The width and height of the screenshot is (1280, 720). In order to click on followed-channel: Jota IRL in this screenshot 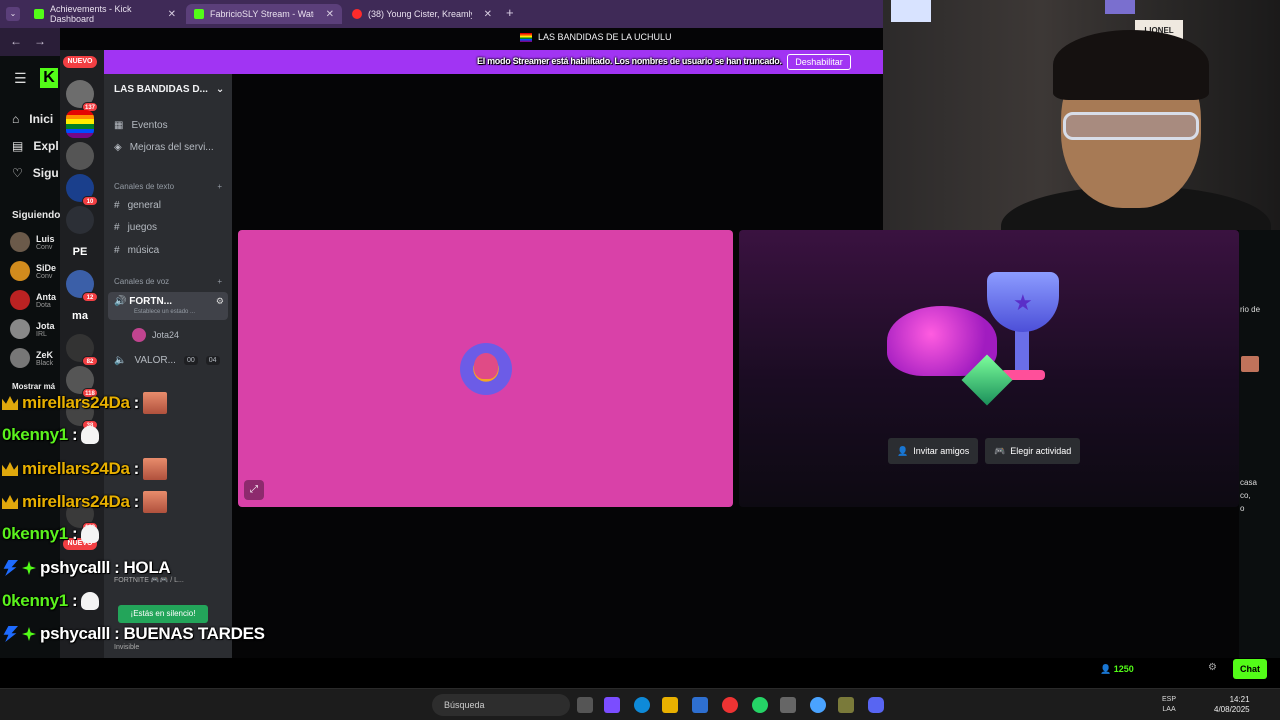, I will do `click(32, 329)`.